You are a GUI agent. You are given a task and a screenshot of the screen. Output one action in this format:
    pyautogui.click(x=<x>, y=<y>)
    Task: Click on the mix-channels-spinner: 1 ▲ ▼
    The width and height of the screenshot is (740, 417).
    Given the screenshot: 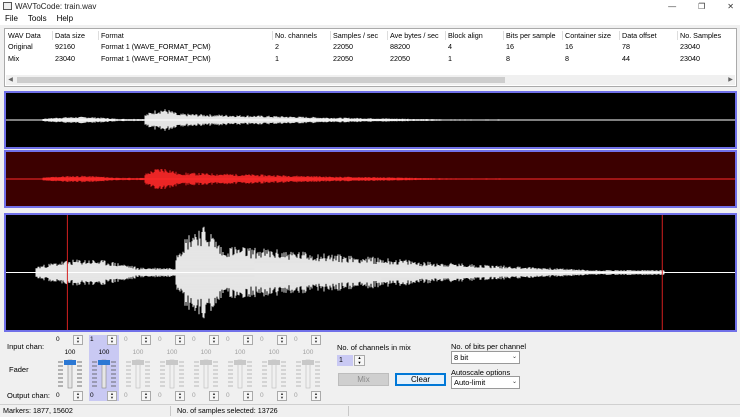 What is the action you would take?
    pyautogui.click(x=352, y=360)
    